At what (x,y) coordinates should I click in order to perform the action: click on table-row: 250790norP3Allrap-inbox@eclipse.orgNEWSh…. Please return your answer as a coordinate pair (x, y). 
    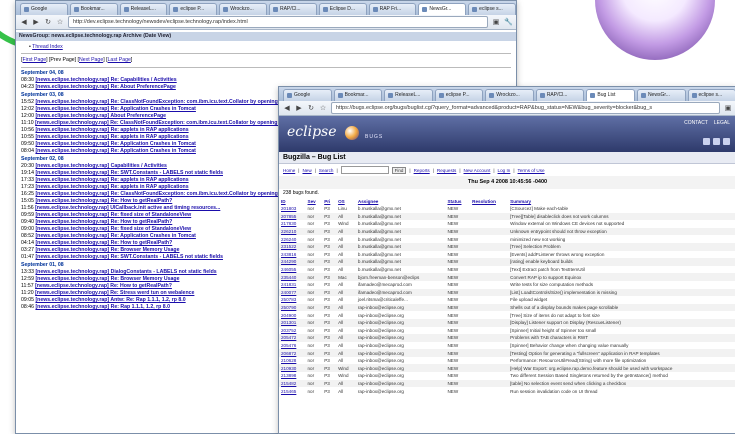
    Looking at the image, I should click on (507, 308).